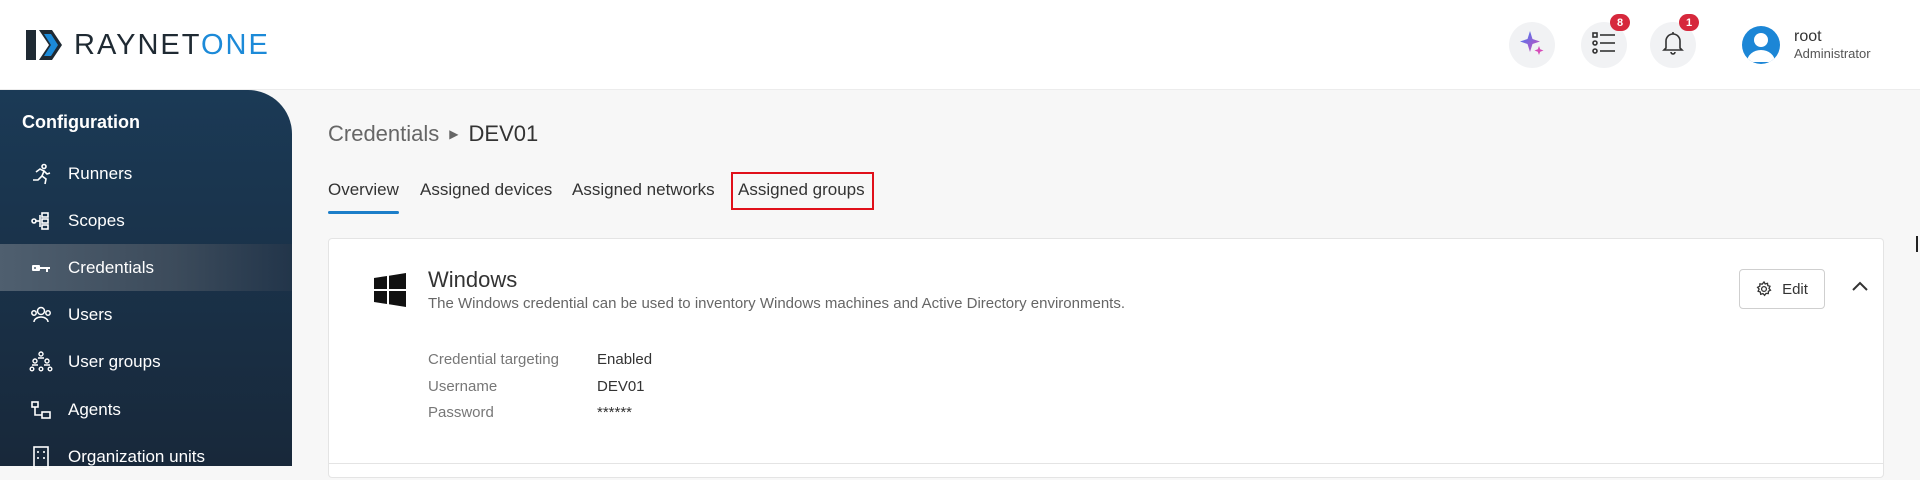 The width and height of the screenshot is (1920, 480). Describe the element at coordinates (625, 359) in the screenshot. I see `field-value-credential-targeting: Enabled` at that location.